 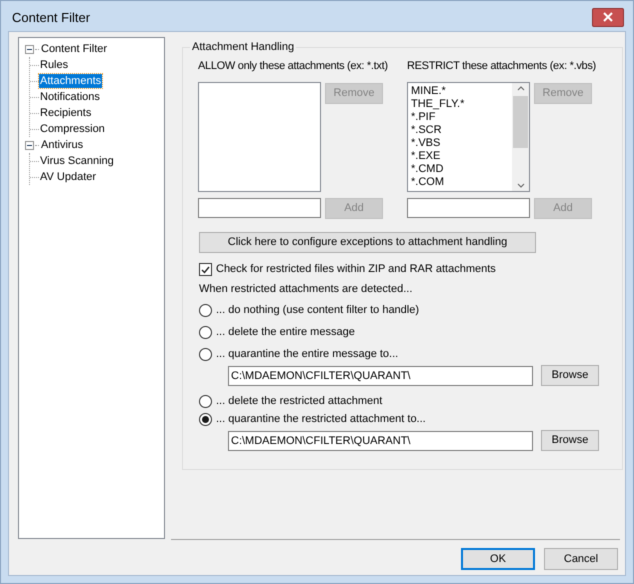 What do you see at coordinates (54, 65) in the screenshot?
I see `tree-item: Rules` at bounding box center [54, 65].